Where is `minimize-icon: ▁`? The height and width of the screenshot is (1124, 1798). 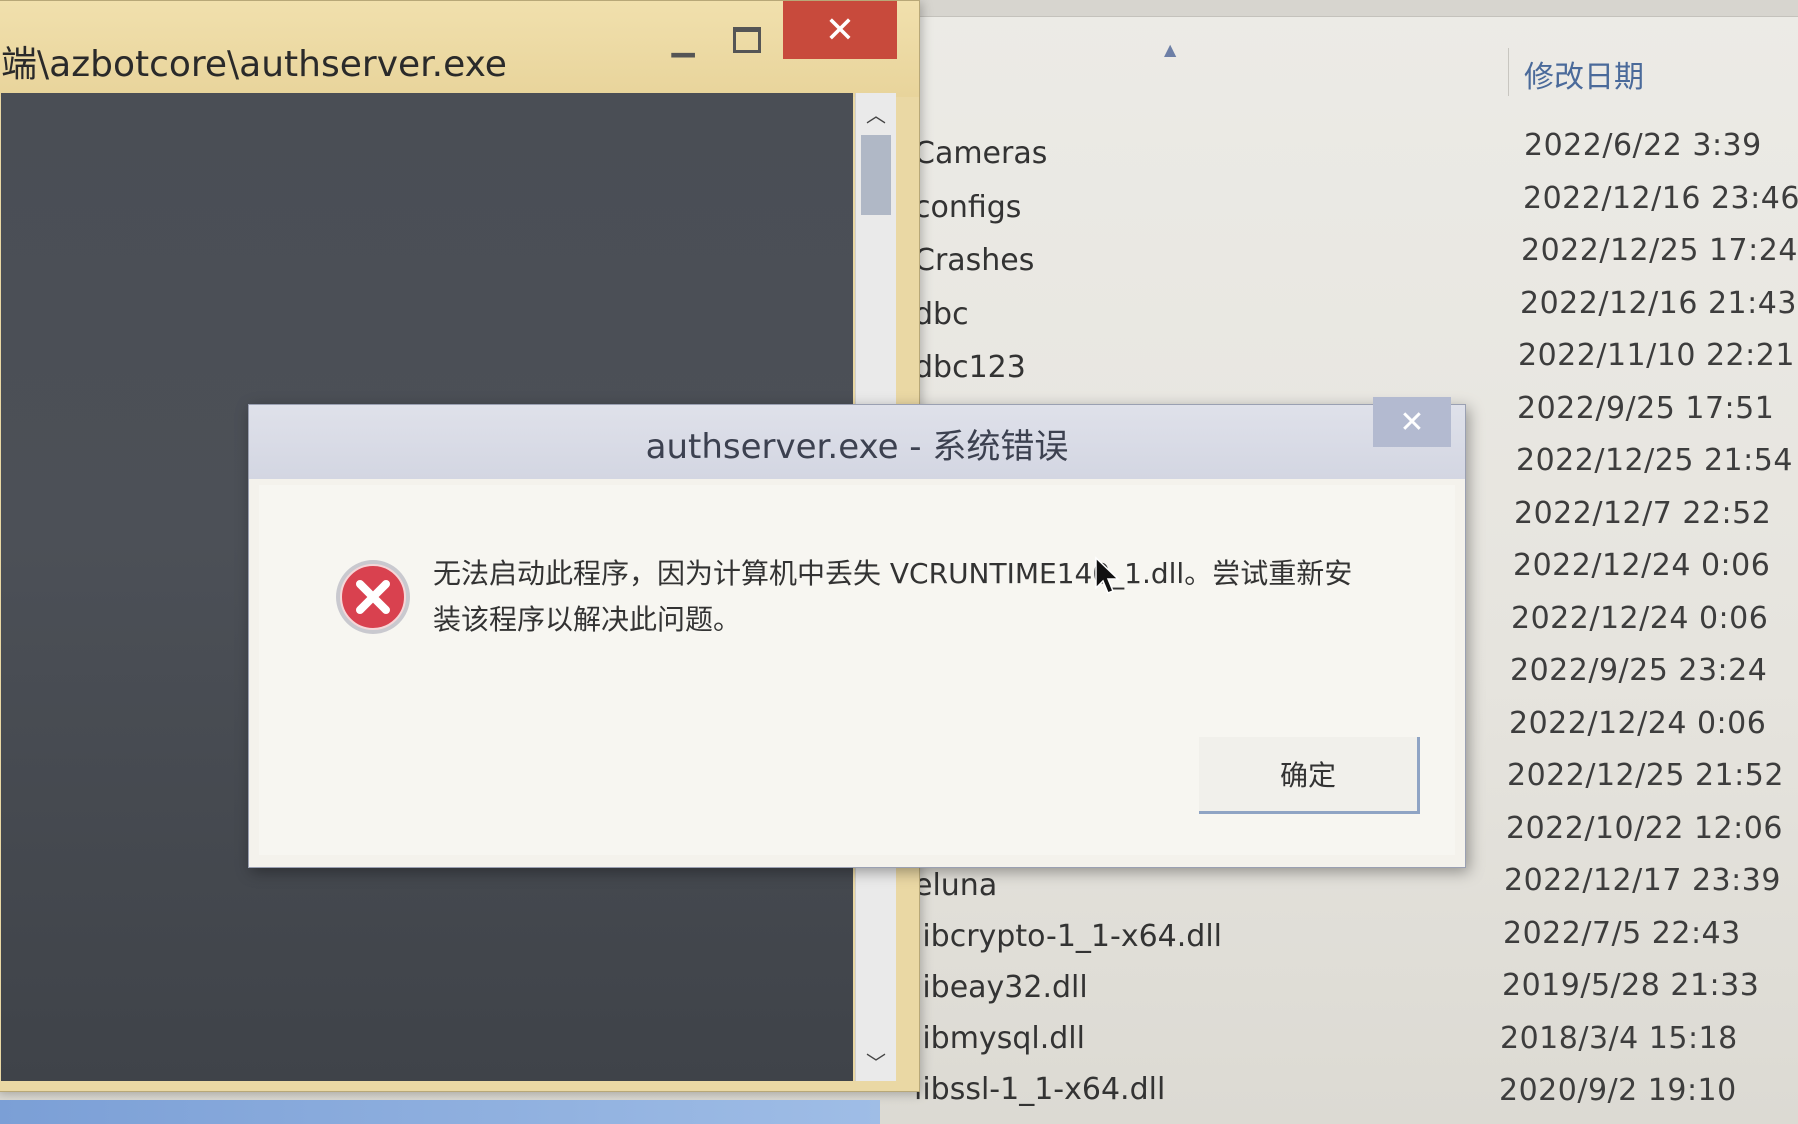
minimize-icon: ▁ is located at coordinates (683, 40).